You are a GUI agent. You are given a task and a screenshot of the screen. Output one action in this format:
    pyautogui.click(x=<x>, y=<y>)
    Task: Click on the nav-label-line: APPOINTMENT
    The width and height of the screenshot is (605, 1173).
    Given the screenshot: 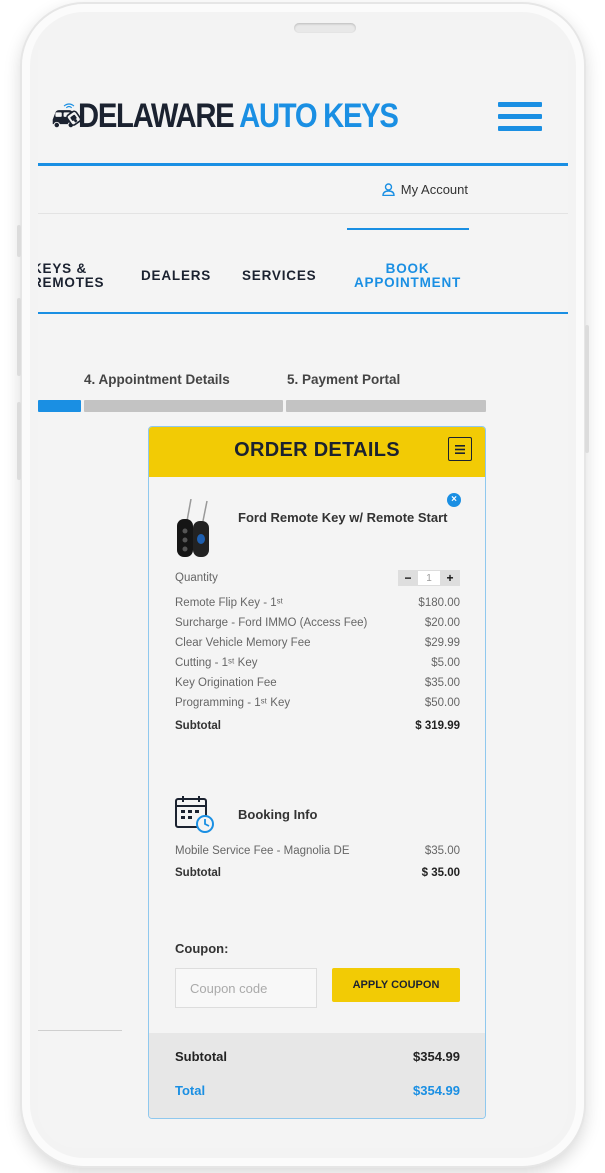 What is the action you would take?
    pyautogui.click(x=408, y=282)
    